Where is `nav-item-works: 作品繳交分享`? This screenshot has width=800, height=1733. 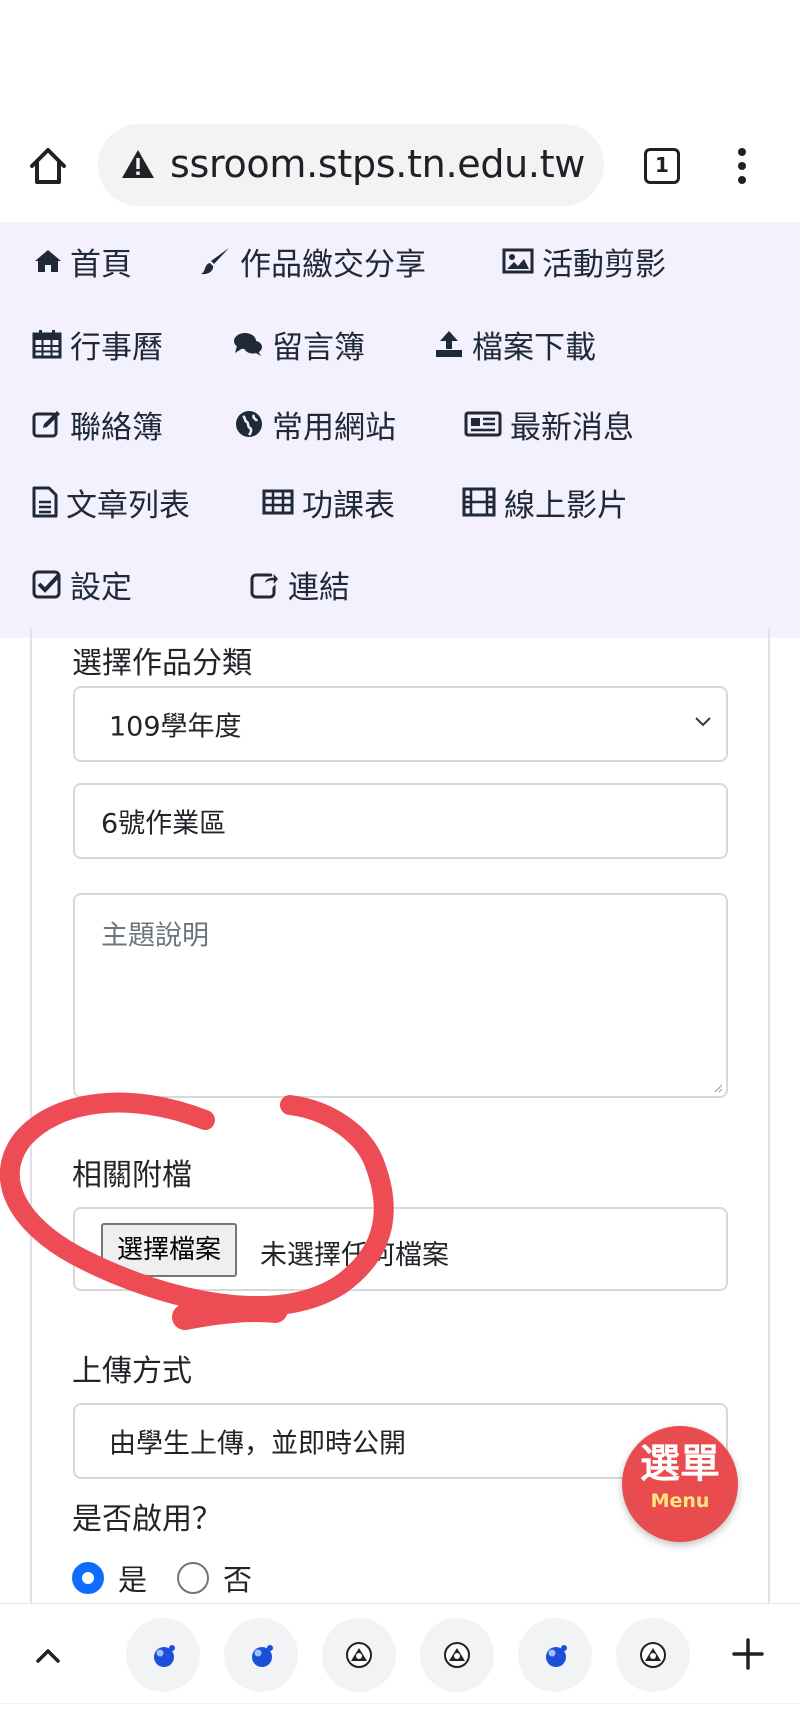 nav-item-works: 作品繳交分享 is located at coordinates (313, 261).